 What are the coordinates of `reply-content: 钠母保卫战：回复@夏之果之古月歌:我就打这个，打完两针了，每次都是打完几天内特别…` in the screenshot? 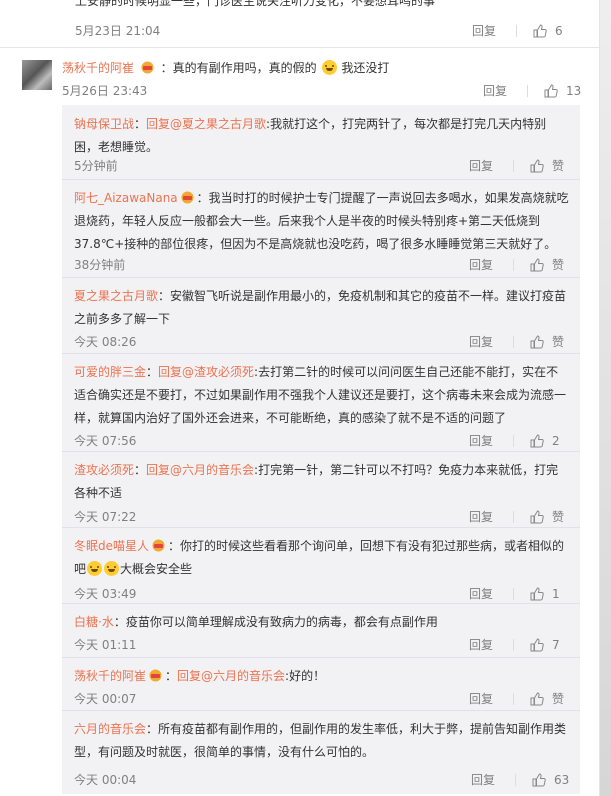 It's located at (310, 135).